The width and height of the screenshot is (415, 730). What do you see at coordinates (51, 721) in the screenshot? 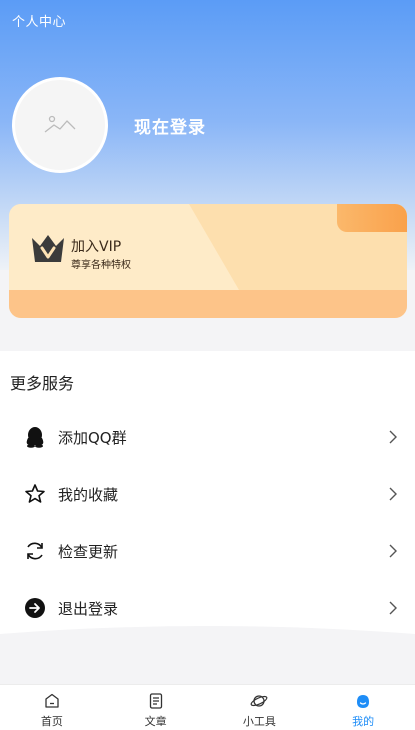
I see `tab-label: 首页` at bounding box center [51, 721].